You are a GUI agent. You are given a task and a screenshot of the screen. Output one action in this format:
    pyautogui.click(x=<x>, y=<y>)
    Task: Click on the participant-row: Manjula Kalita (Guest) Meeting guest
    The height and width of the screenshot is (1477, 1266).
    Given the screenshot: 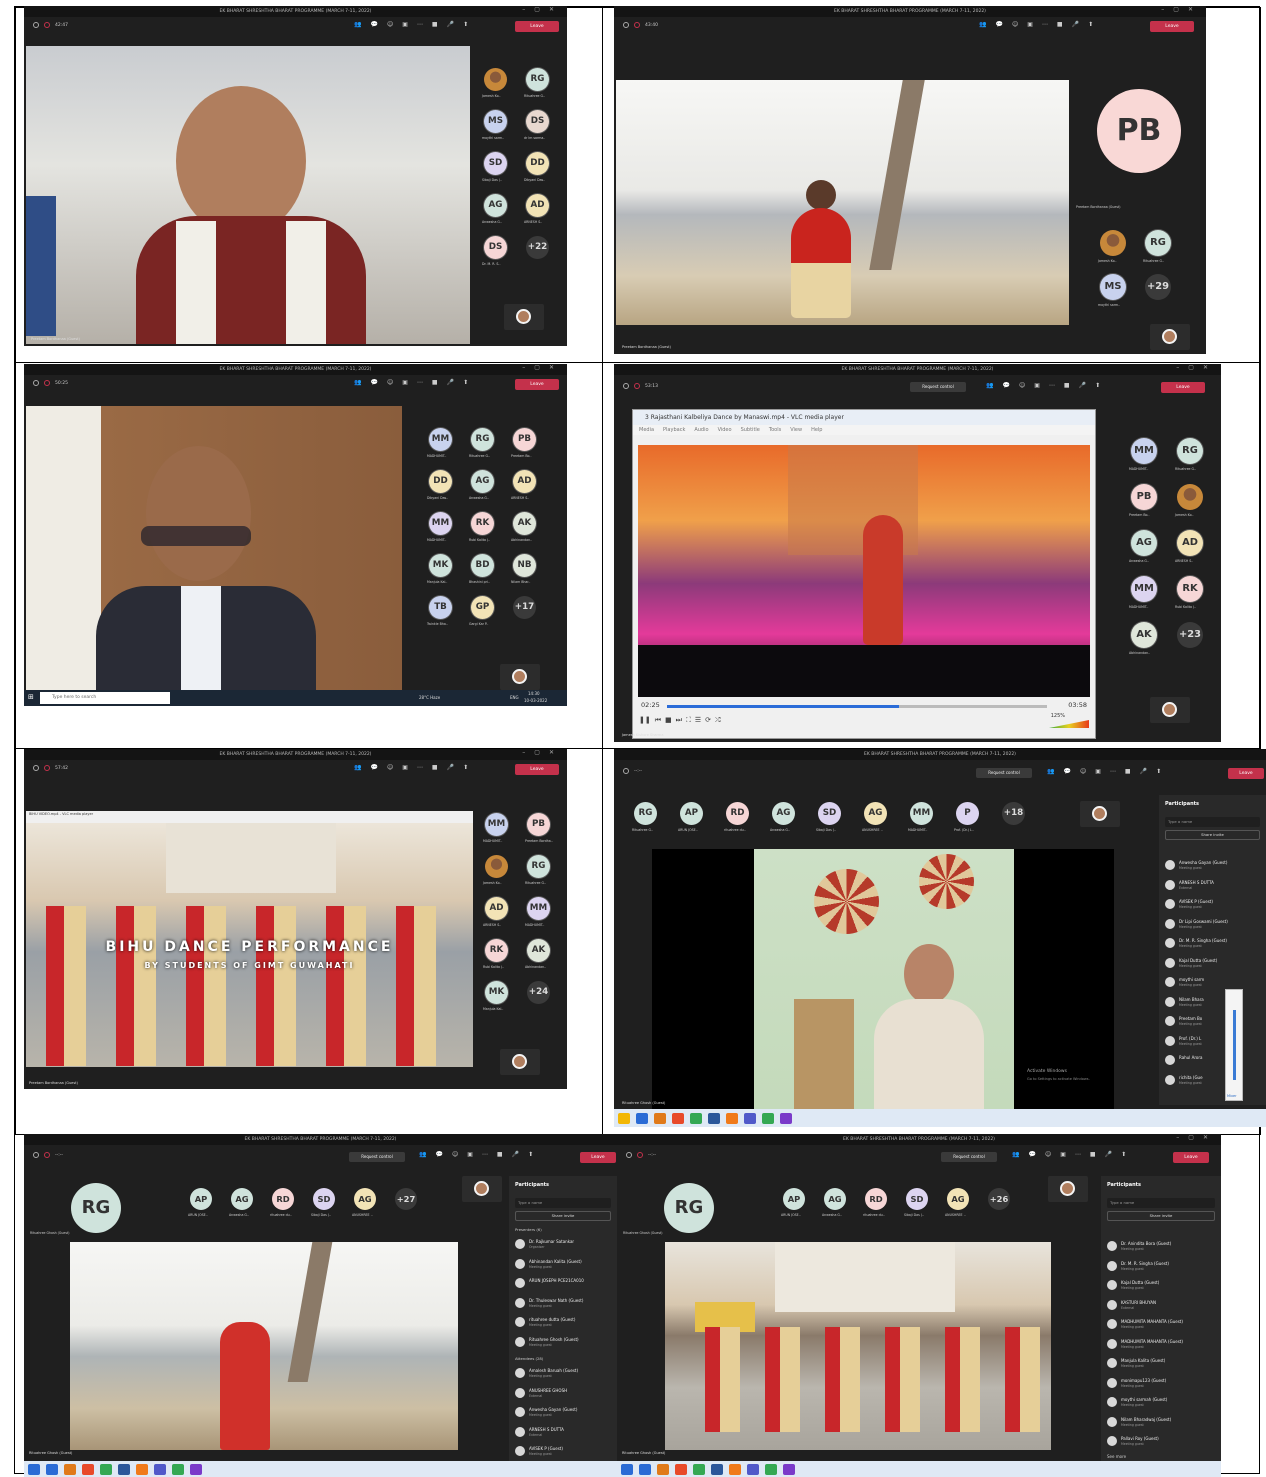 What is the action you would take?
    pyautogui.click(x=1162, y=1365)
    